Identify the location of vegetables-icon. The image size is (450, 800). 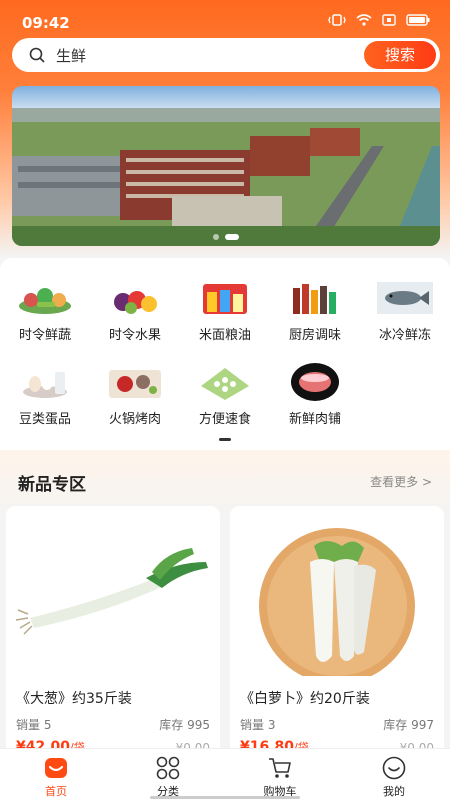
(45, 301).